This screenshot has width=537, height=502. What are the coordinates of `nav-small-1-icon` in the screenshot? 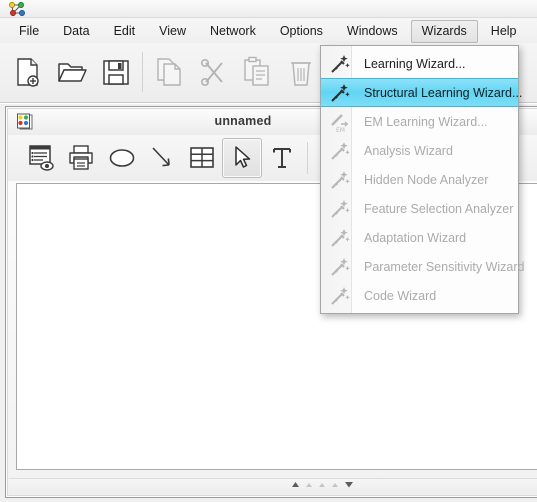 It's located at (309, 485).